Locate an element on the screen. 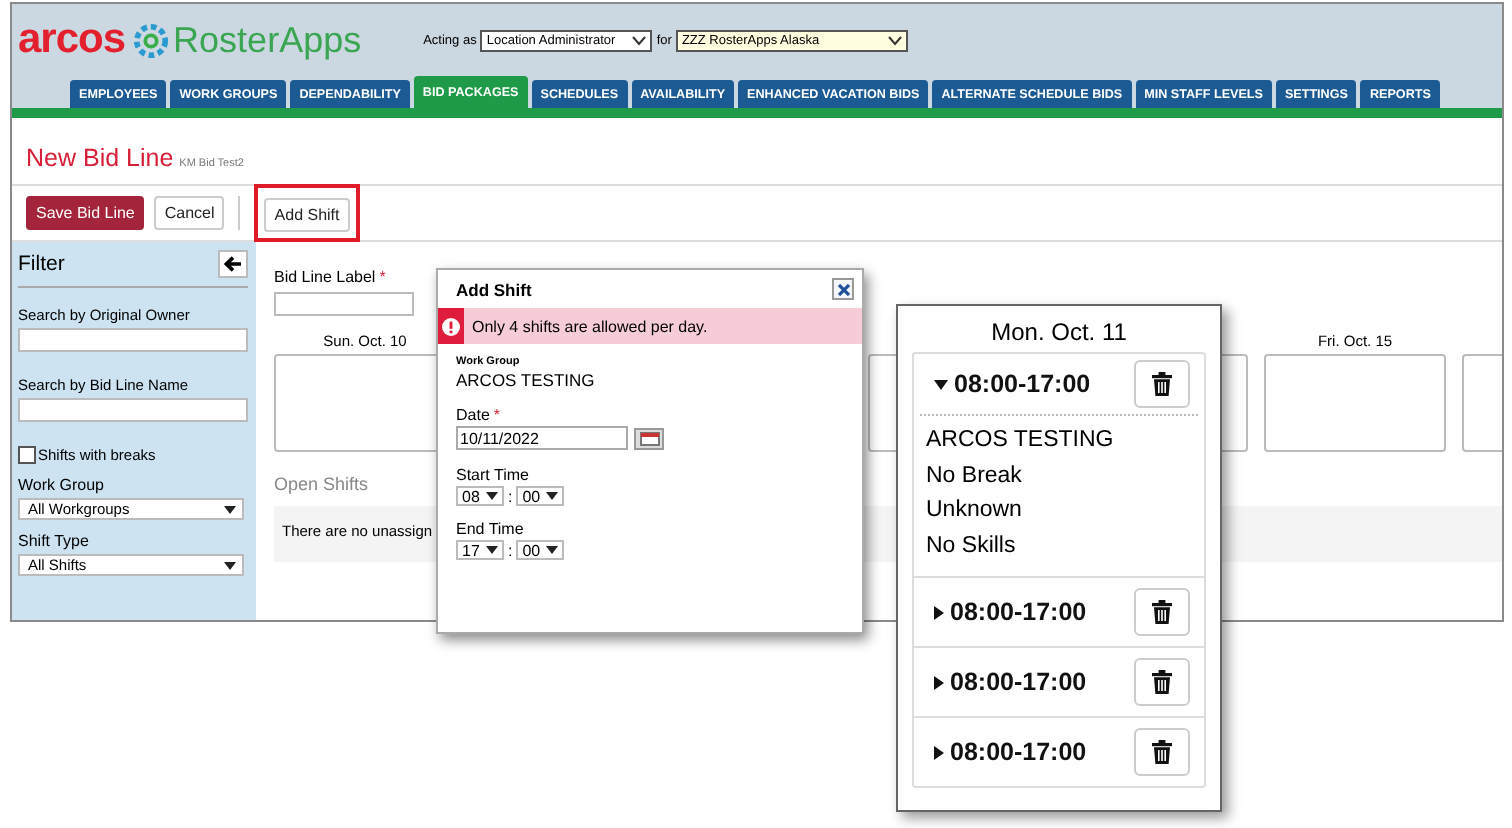  collapse-button is located at coordinates (233, 264).